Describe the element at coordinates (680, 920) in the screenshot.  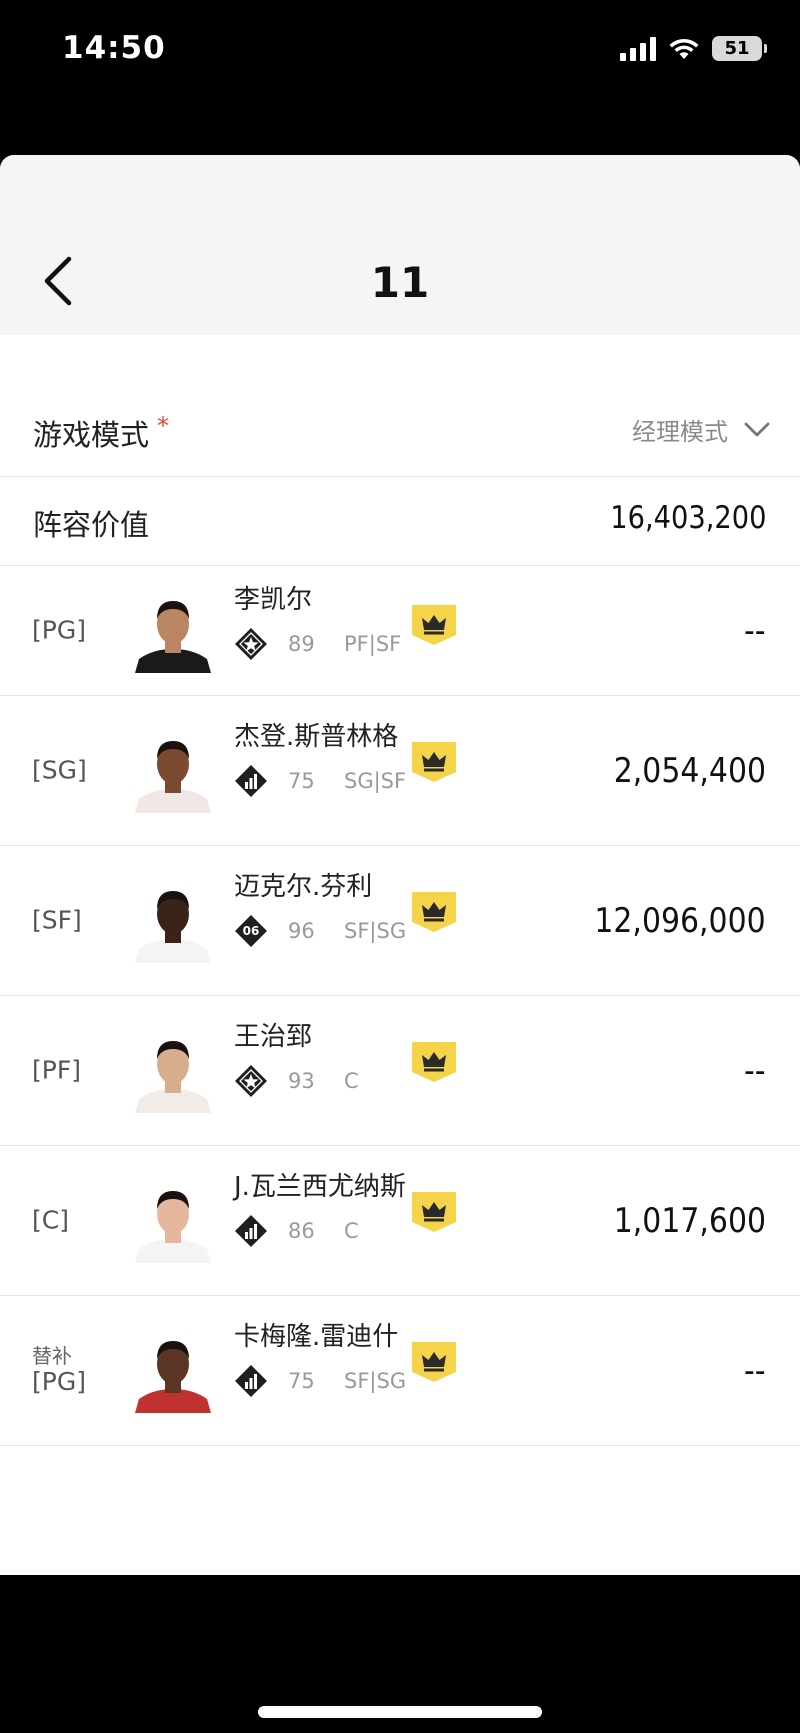
I see `player-price: 12,096,000` at that location.